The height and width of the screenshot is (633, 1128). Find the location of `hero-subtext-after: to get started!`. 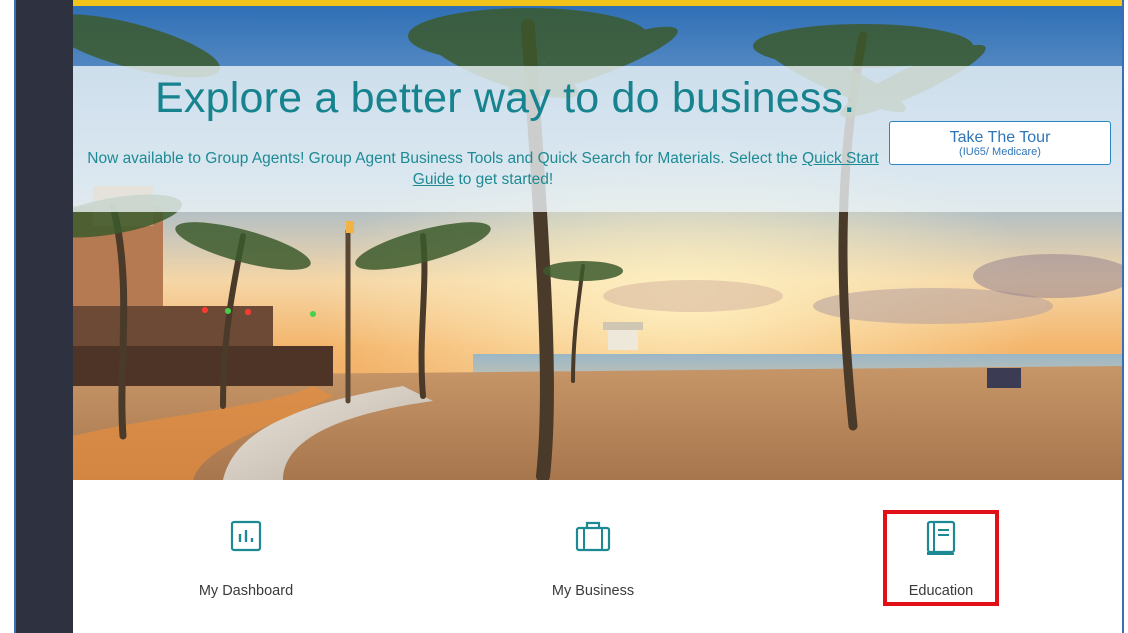

hero-subtext-after: to get started! is located at coordinates (504, 179).